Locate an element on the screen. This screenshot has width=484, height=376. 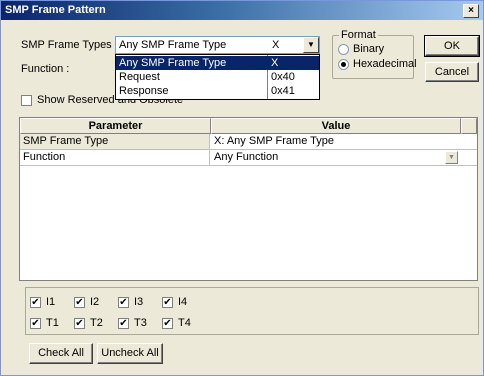
check-all-button: Check All is located at coordinates (61, 353).